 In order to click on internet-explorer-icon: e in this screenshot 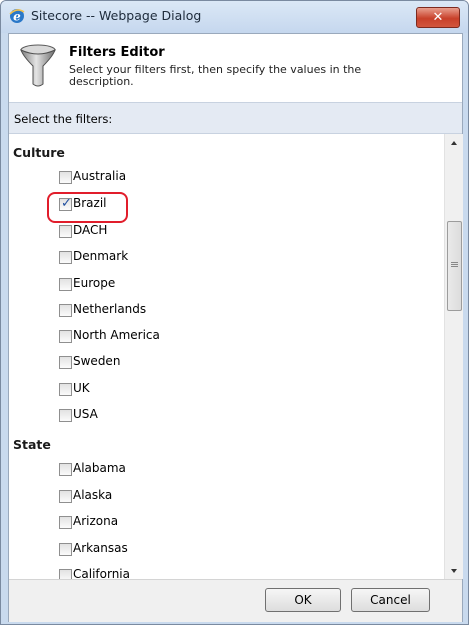, I will do `click(17, 16)`.